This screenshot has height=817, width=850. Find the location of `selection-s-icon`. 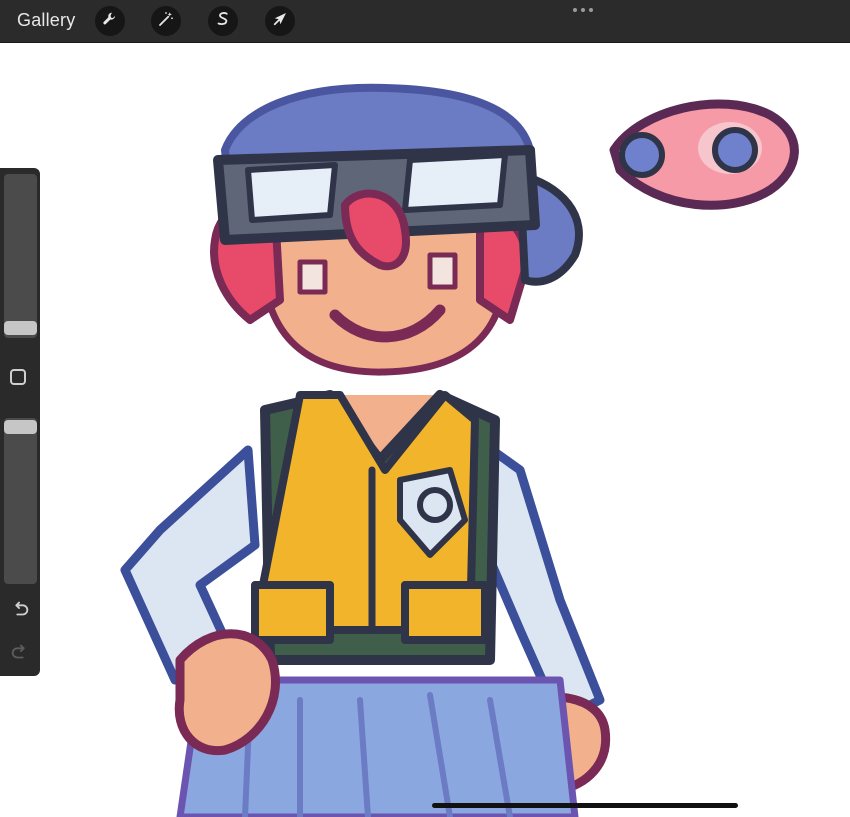

selection-s-icon is located at coordinates (223, 21).